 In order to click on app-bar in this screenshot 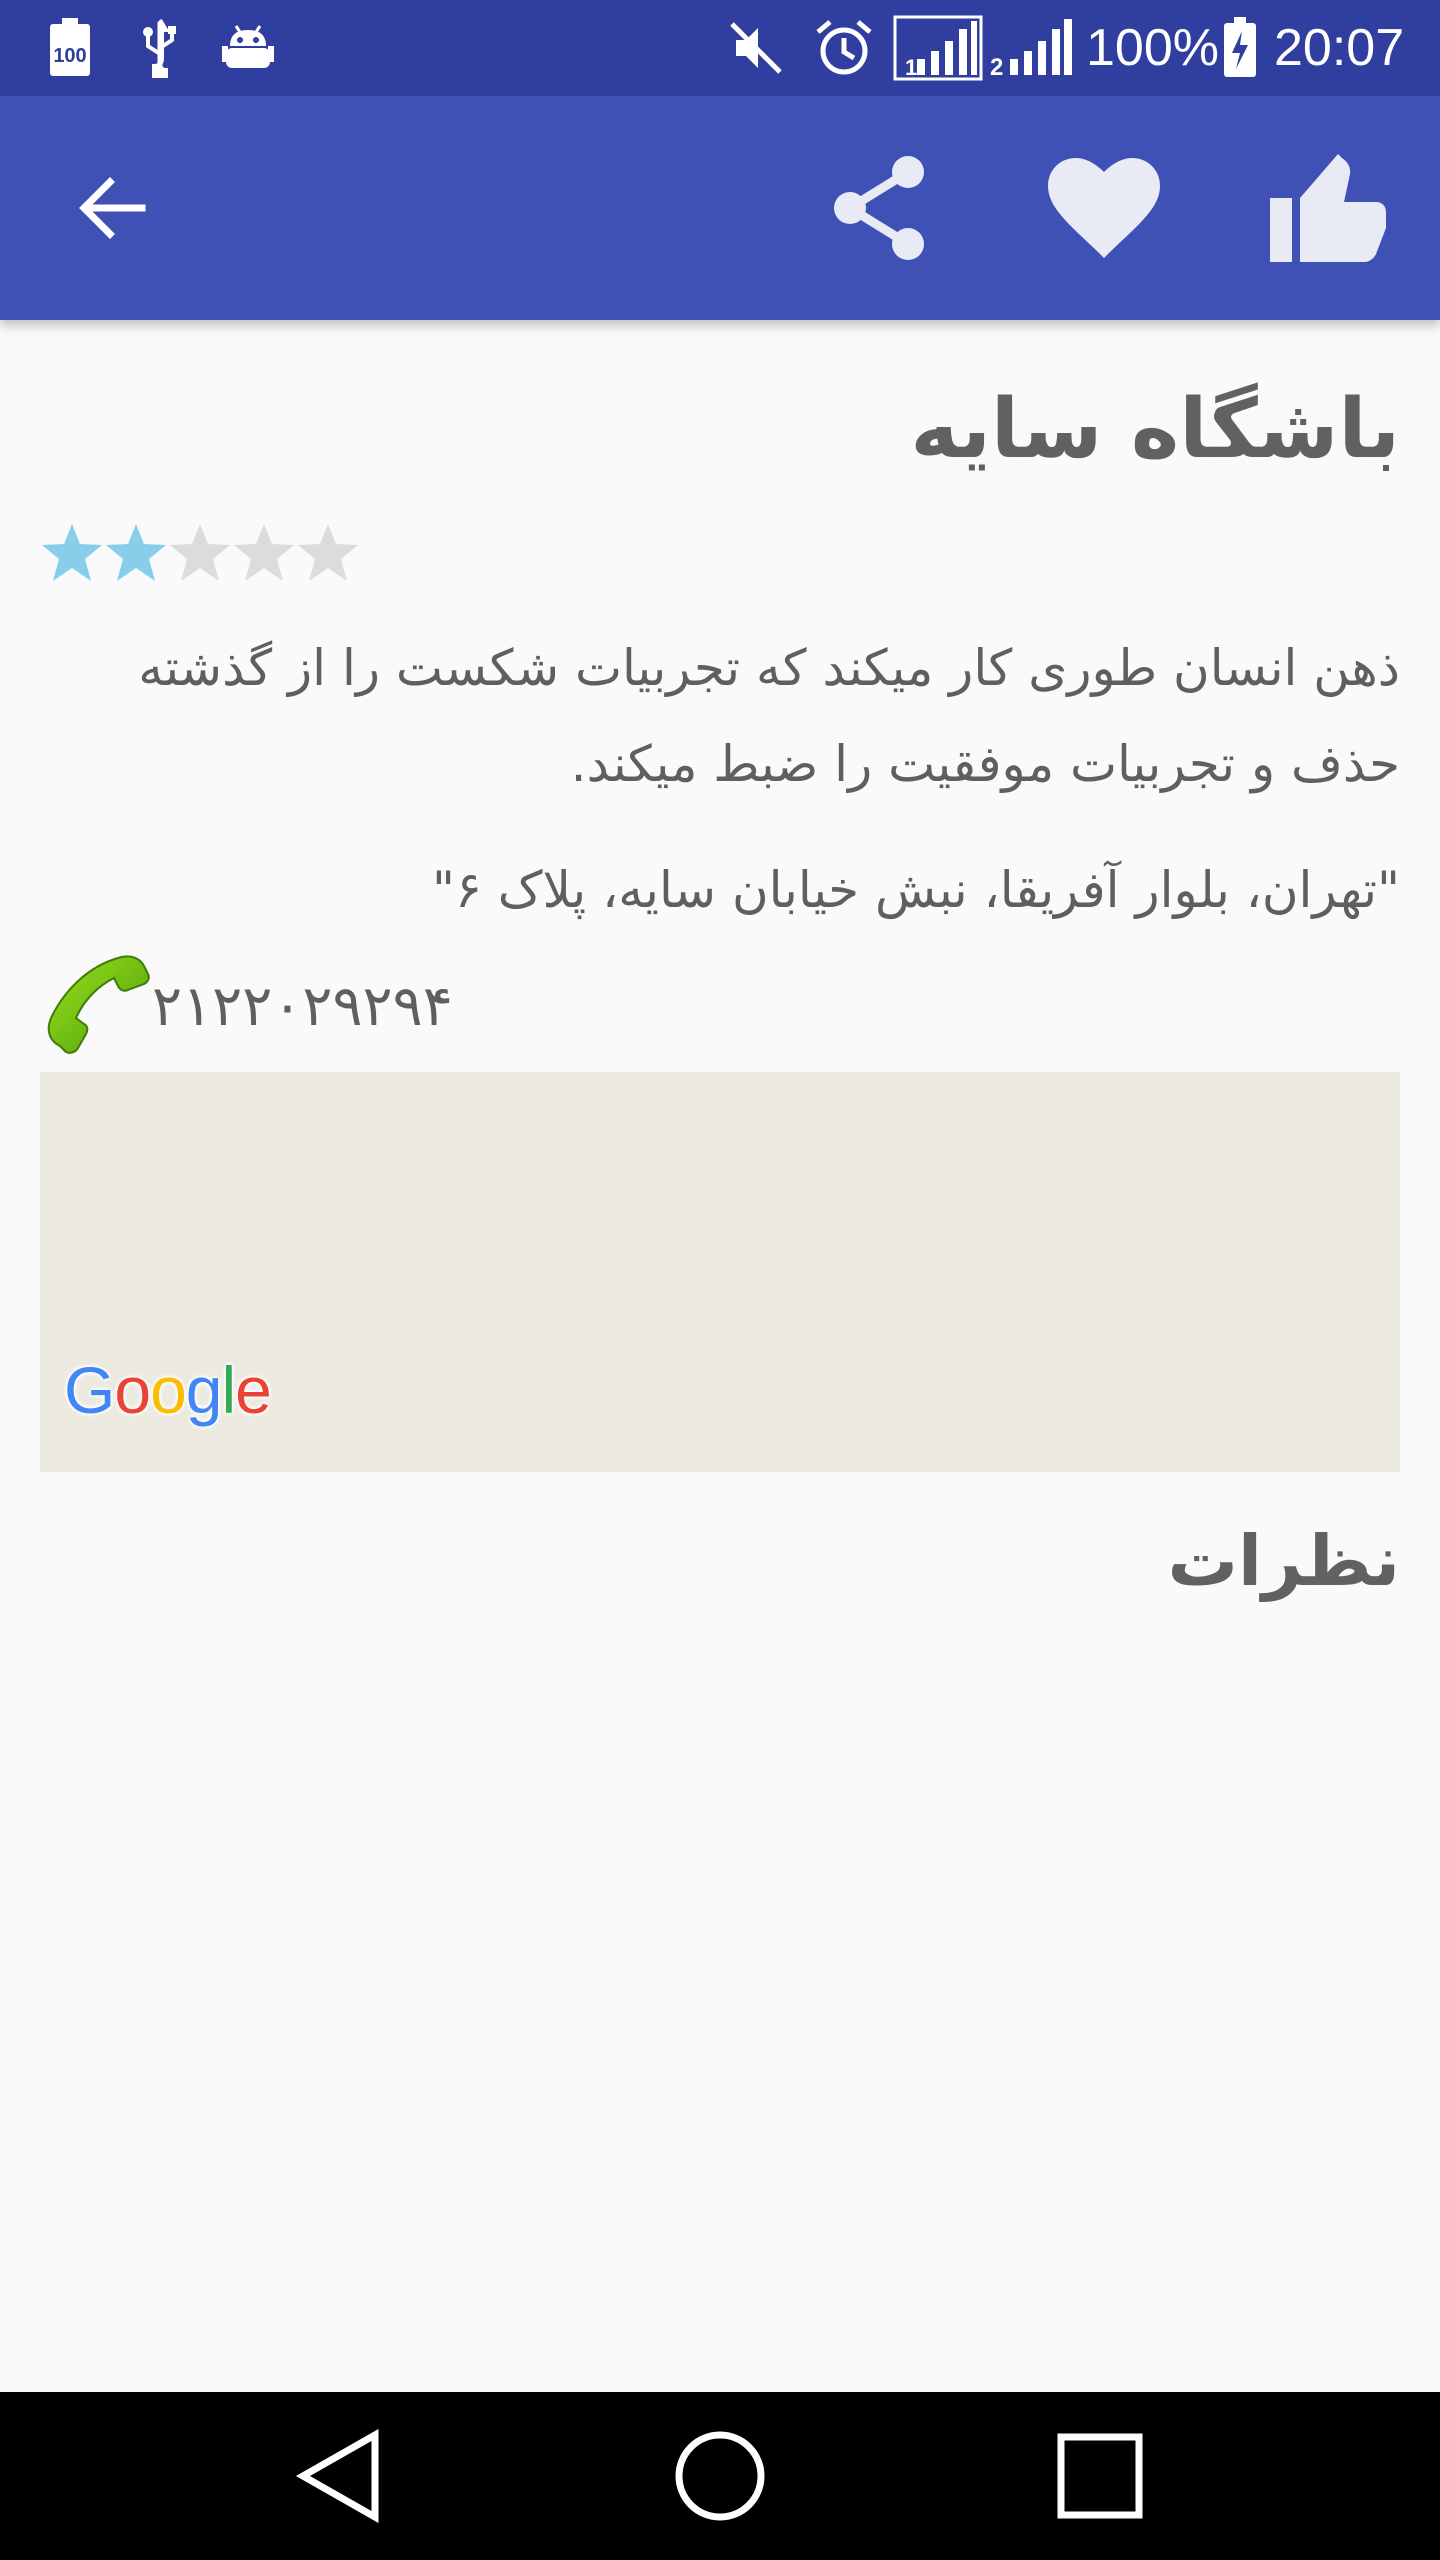, I will do `click(720, 208)`.